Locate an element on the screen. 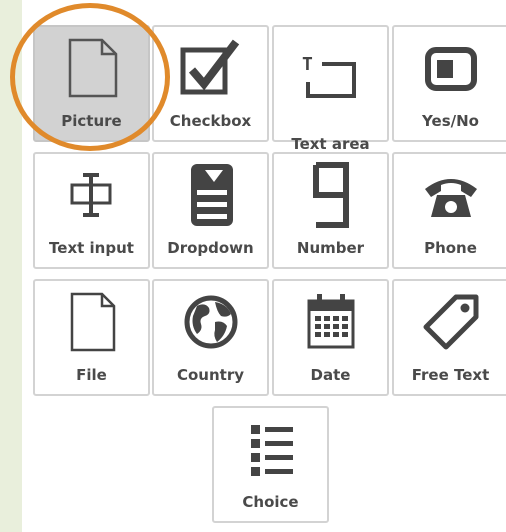 The image size is (506, 532). field-type-checkbox: Checkbox is located at coordinates (210, 83).